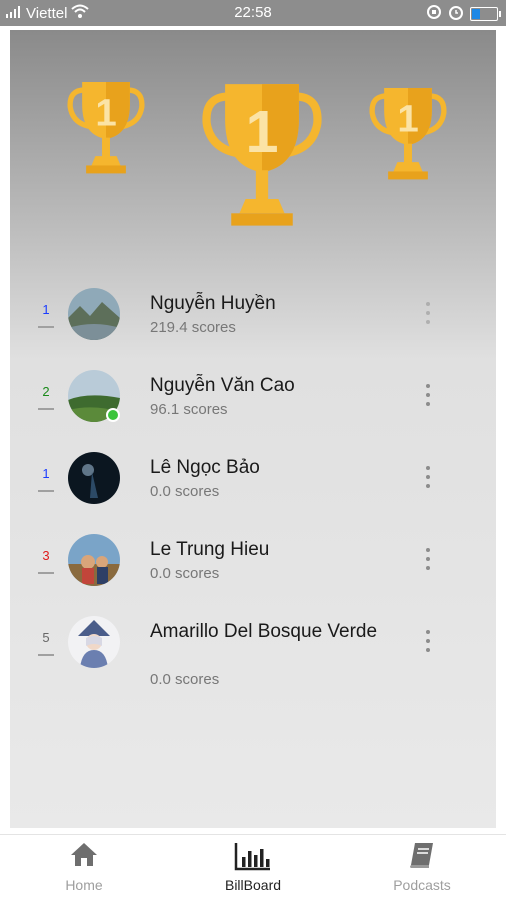 Image resolution: width=506 pixels, height=901 pixels. Describe the element at coordinates (456, 14) in the screenshot. I see `alarm-icon` at that location.